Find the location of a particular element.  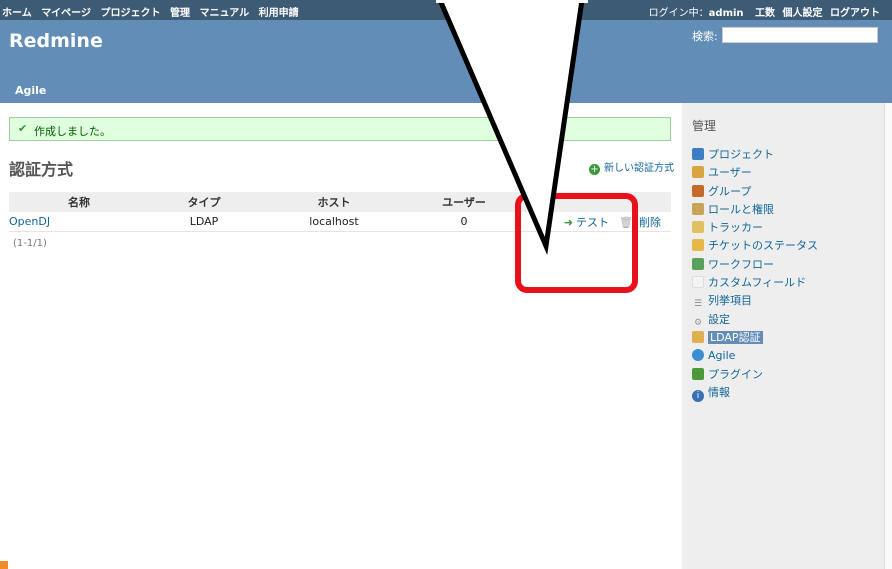

sidebar-item-projects: プロジェクト is located at coordinates (755, 155).